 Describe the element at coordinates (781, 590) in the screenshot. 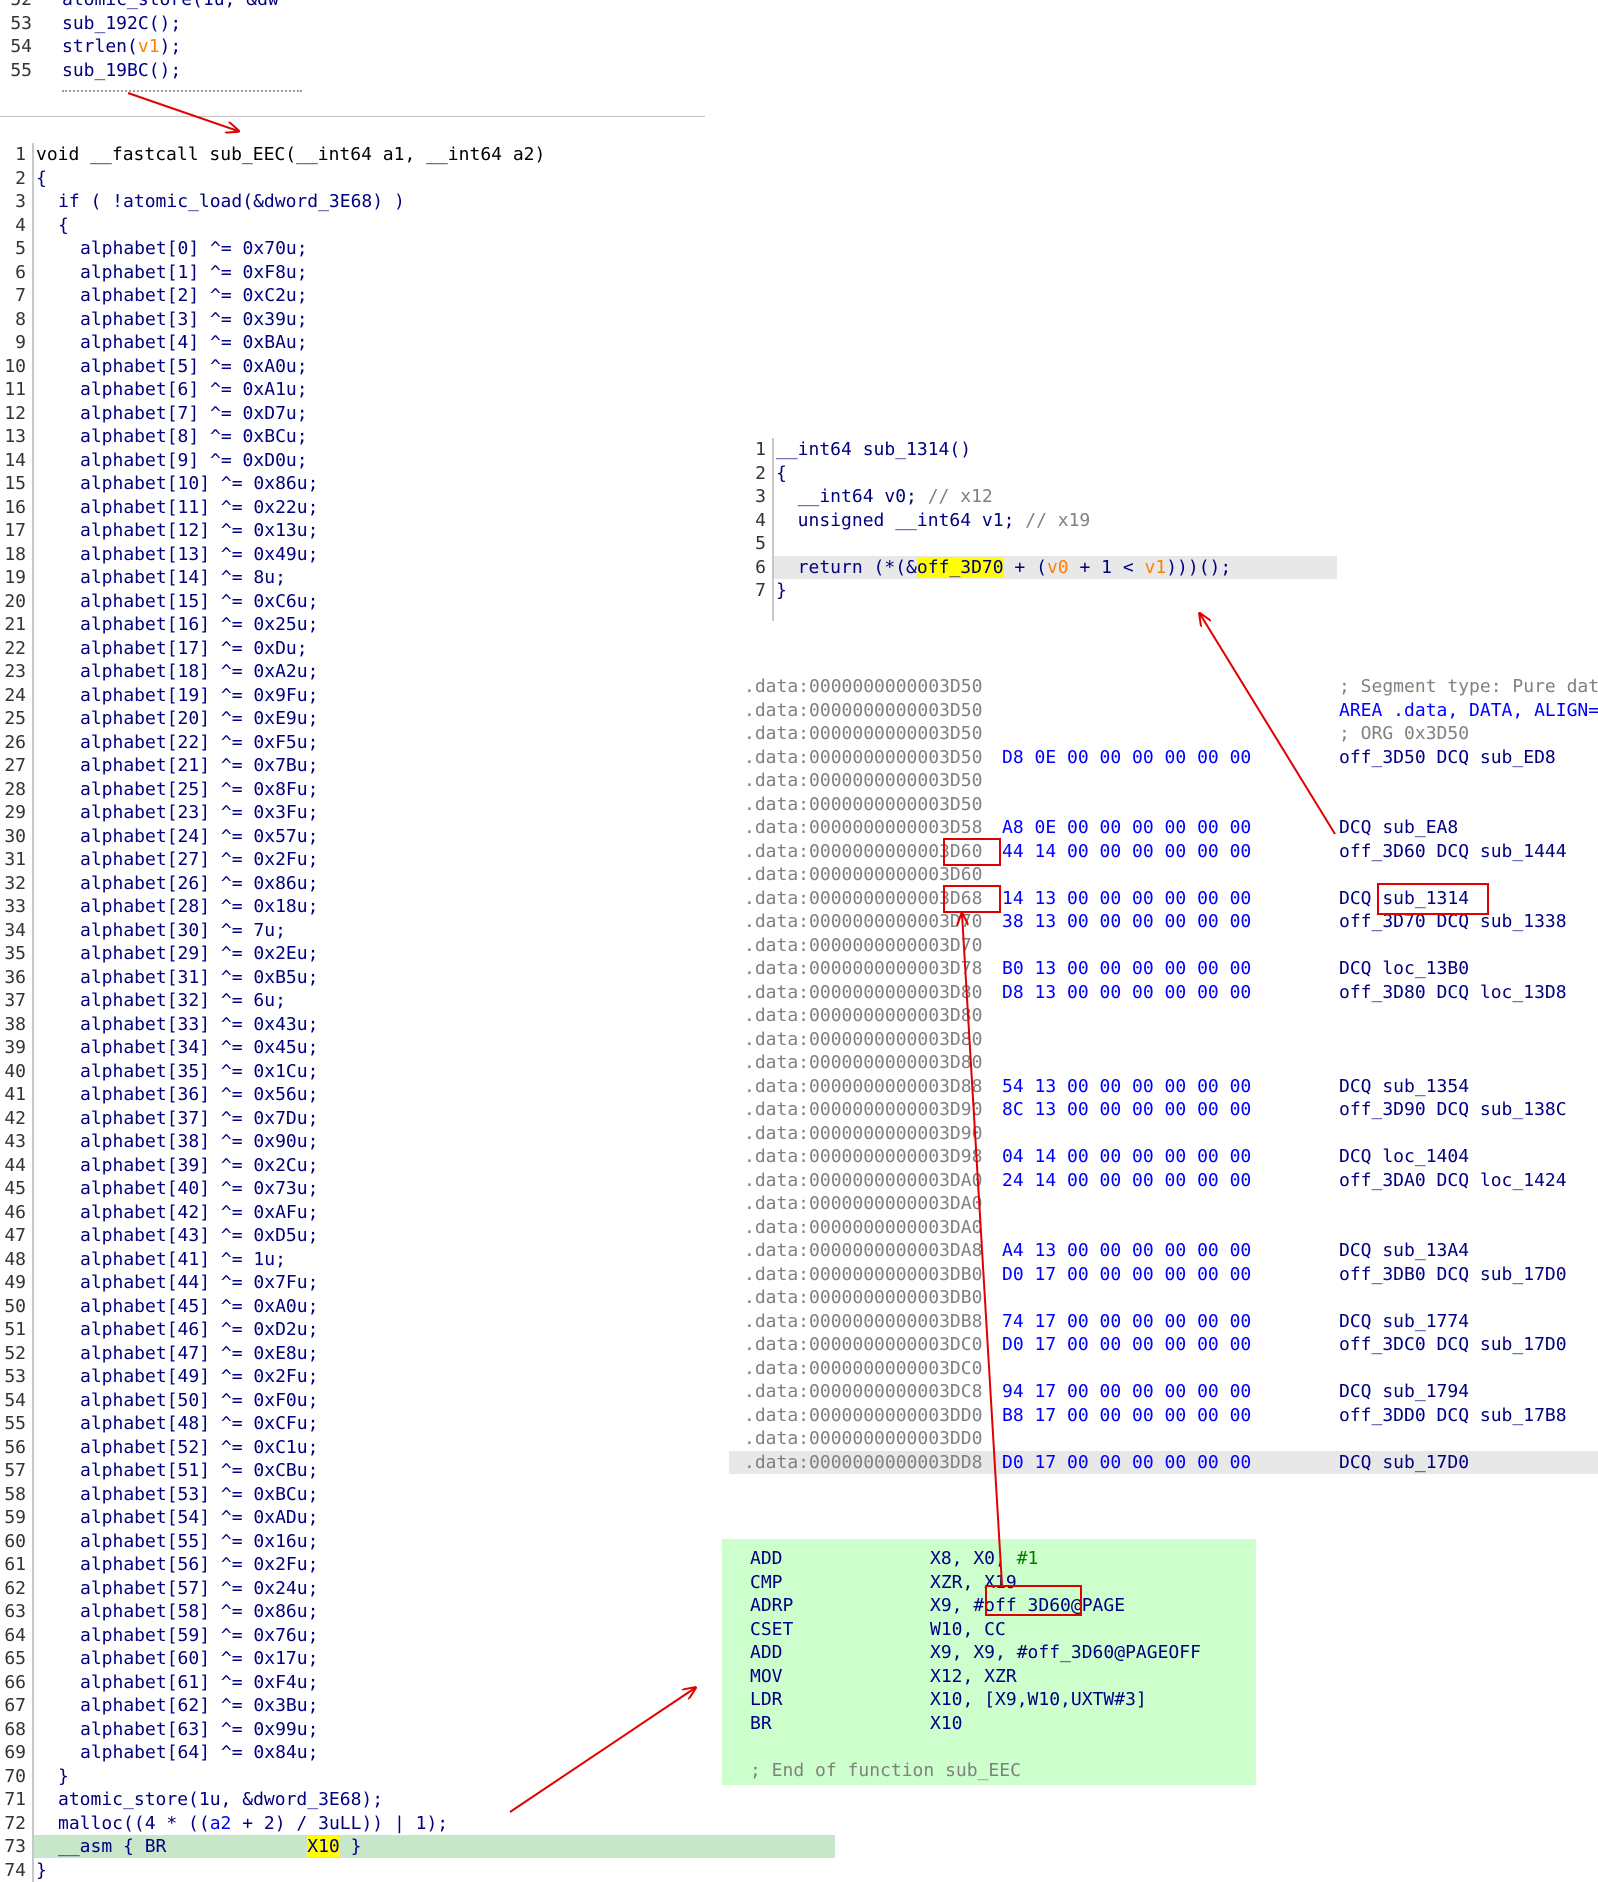

I see `code-text: }` at that location.